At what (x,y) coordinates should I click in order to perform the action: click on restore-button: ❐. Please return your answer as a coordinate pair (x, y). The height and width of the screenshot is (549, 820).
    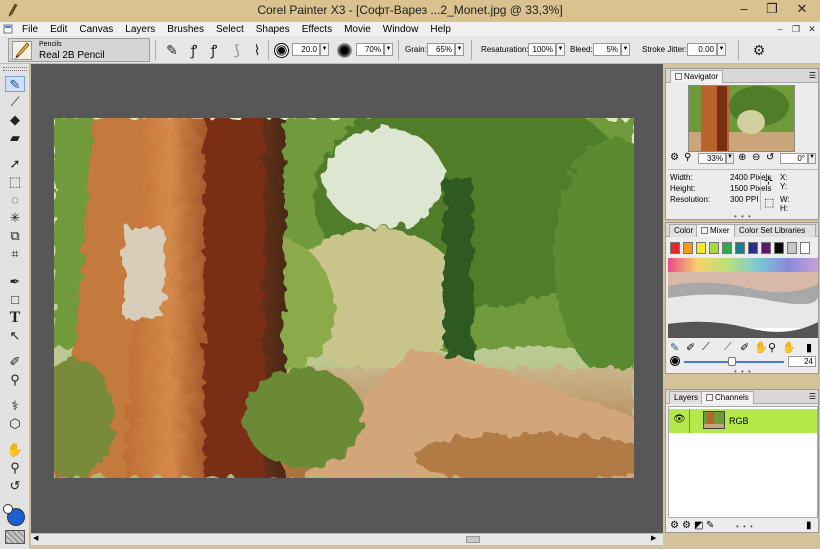
    Looking at the image, I should click on (772, 10).